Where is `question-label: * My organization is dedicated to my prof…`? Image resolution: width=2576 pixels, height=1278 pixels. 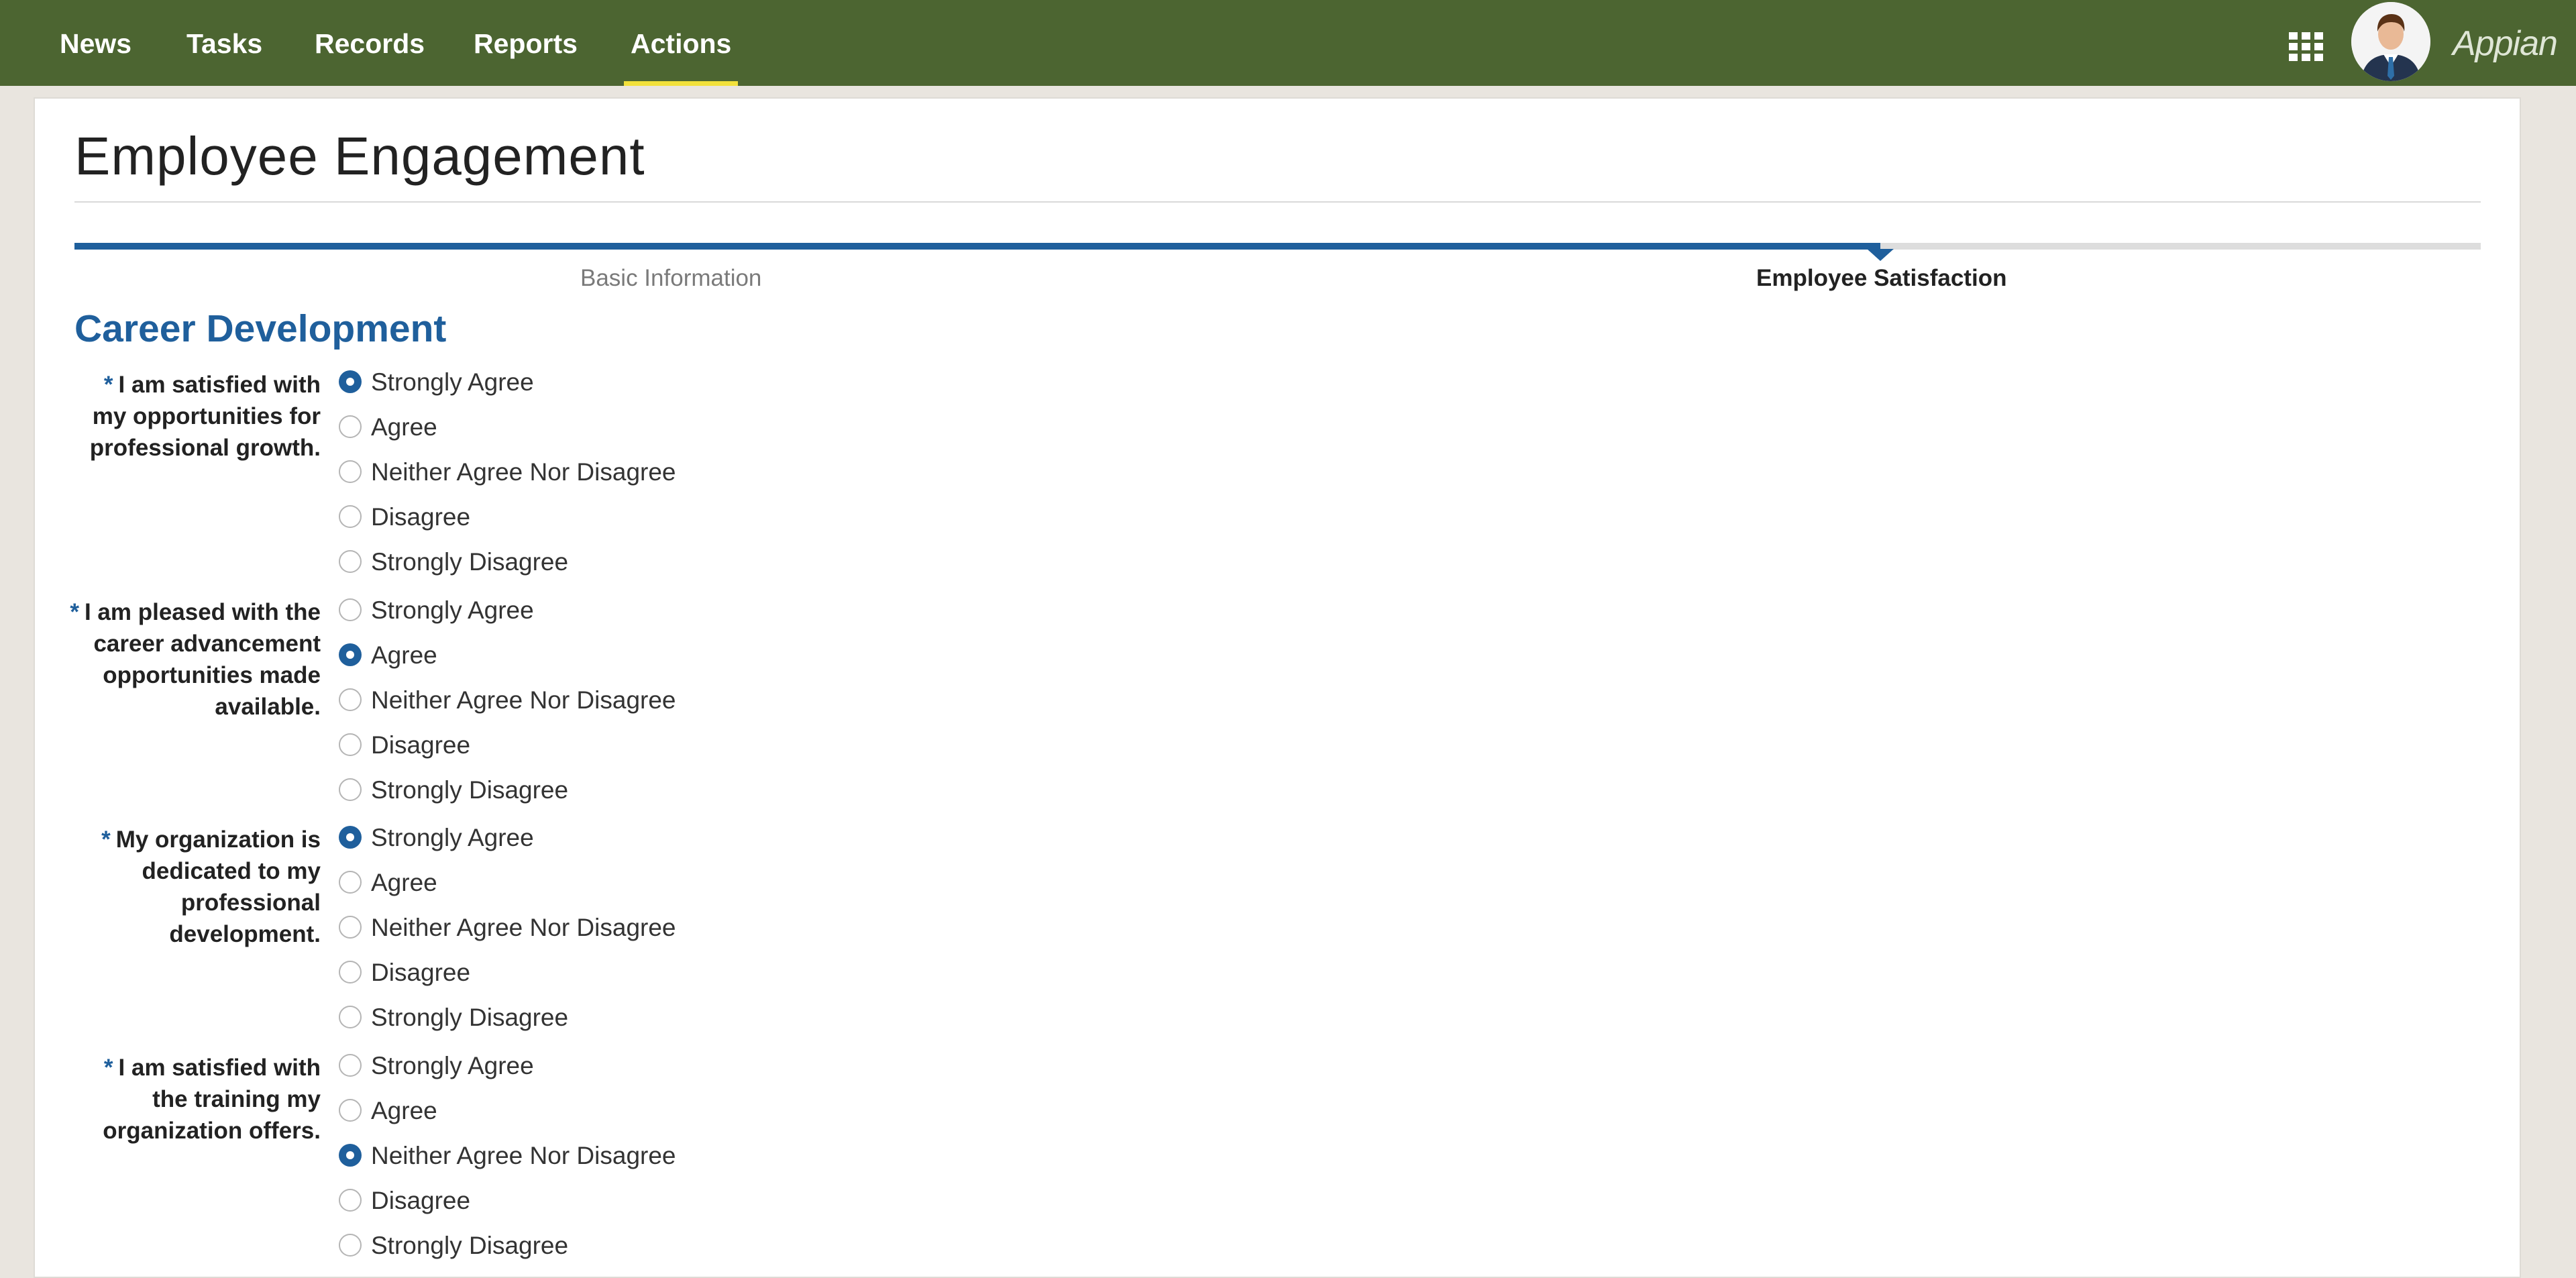 question-label: * My organization is dedicated to my prof… is located at coordinates (193, 887).